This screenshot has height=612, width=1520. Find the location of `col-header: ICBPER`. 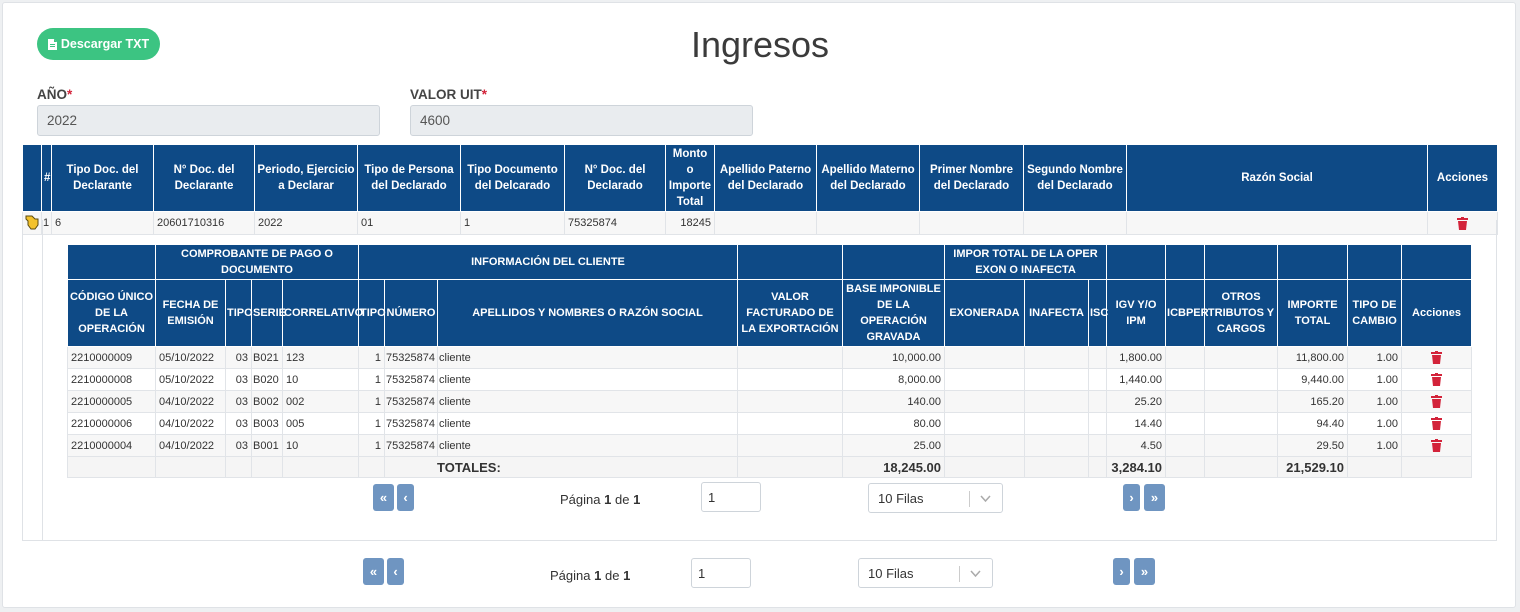

col-header: ICBPER is located at coordinates (1187, 313).